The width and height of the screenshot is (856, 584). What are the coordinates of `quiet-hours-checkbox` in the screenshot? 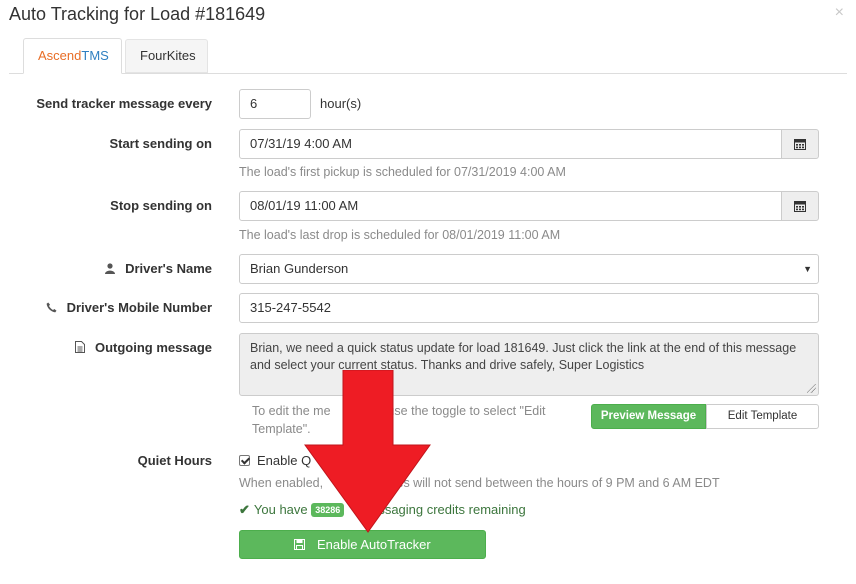 It's located at (244, 460).